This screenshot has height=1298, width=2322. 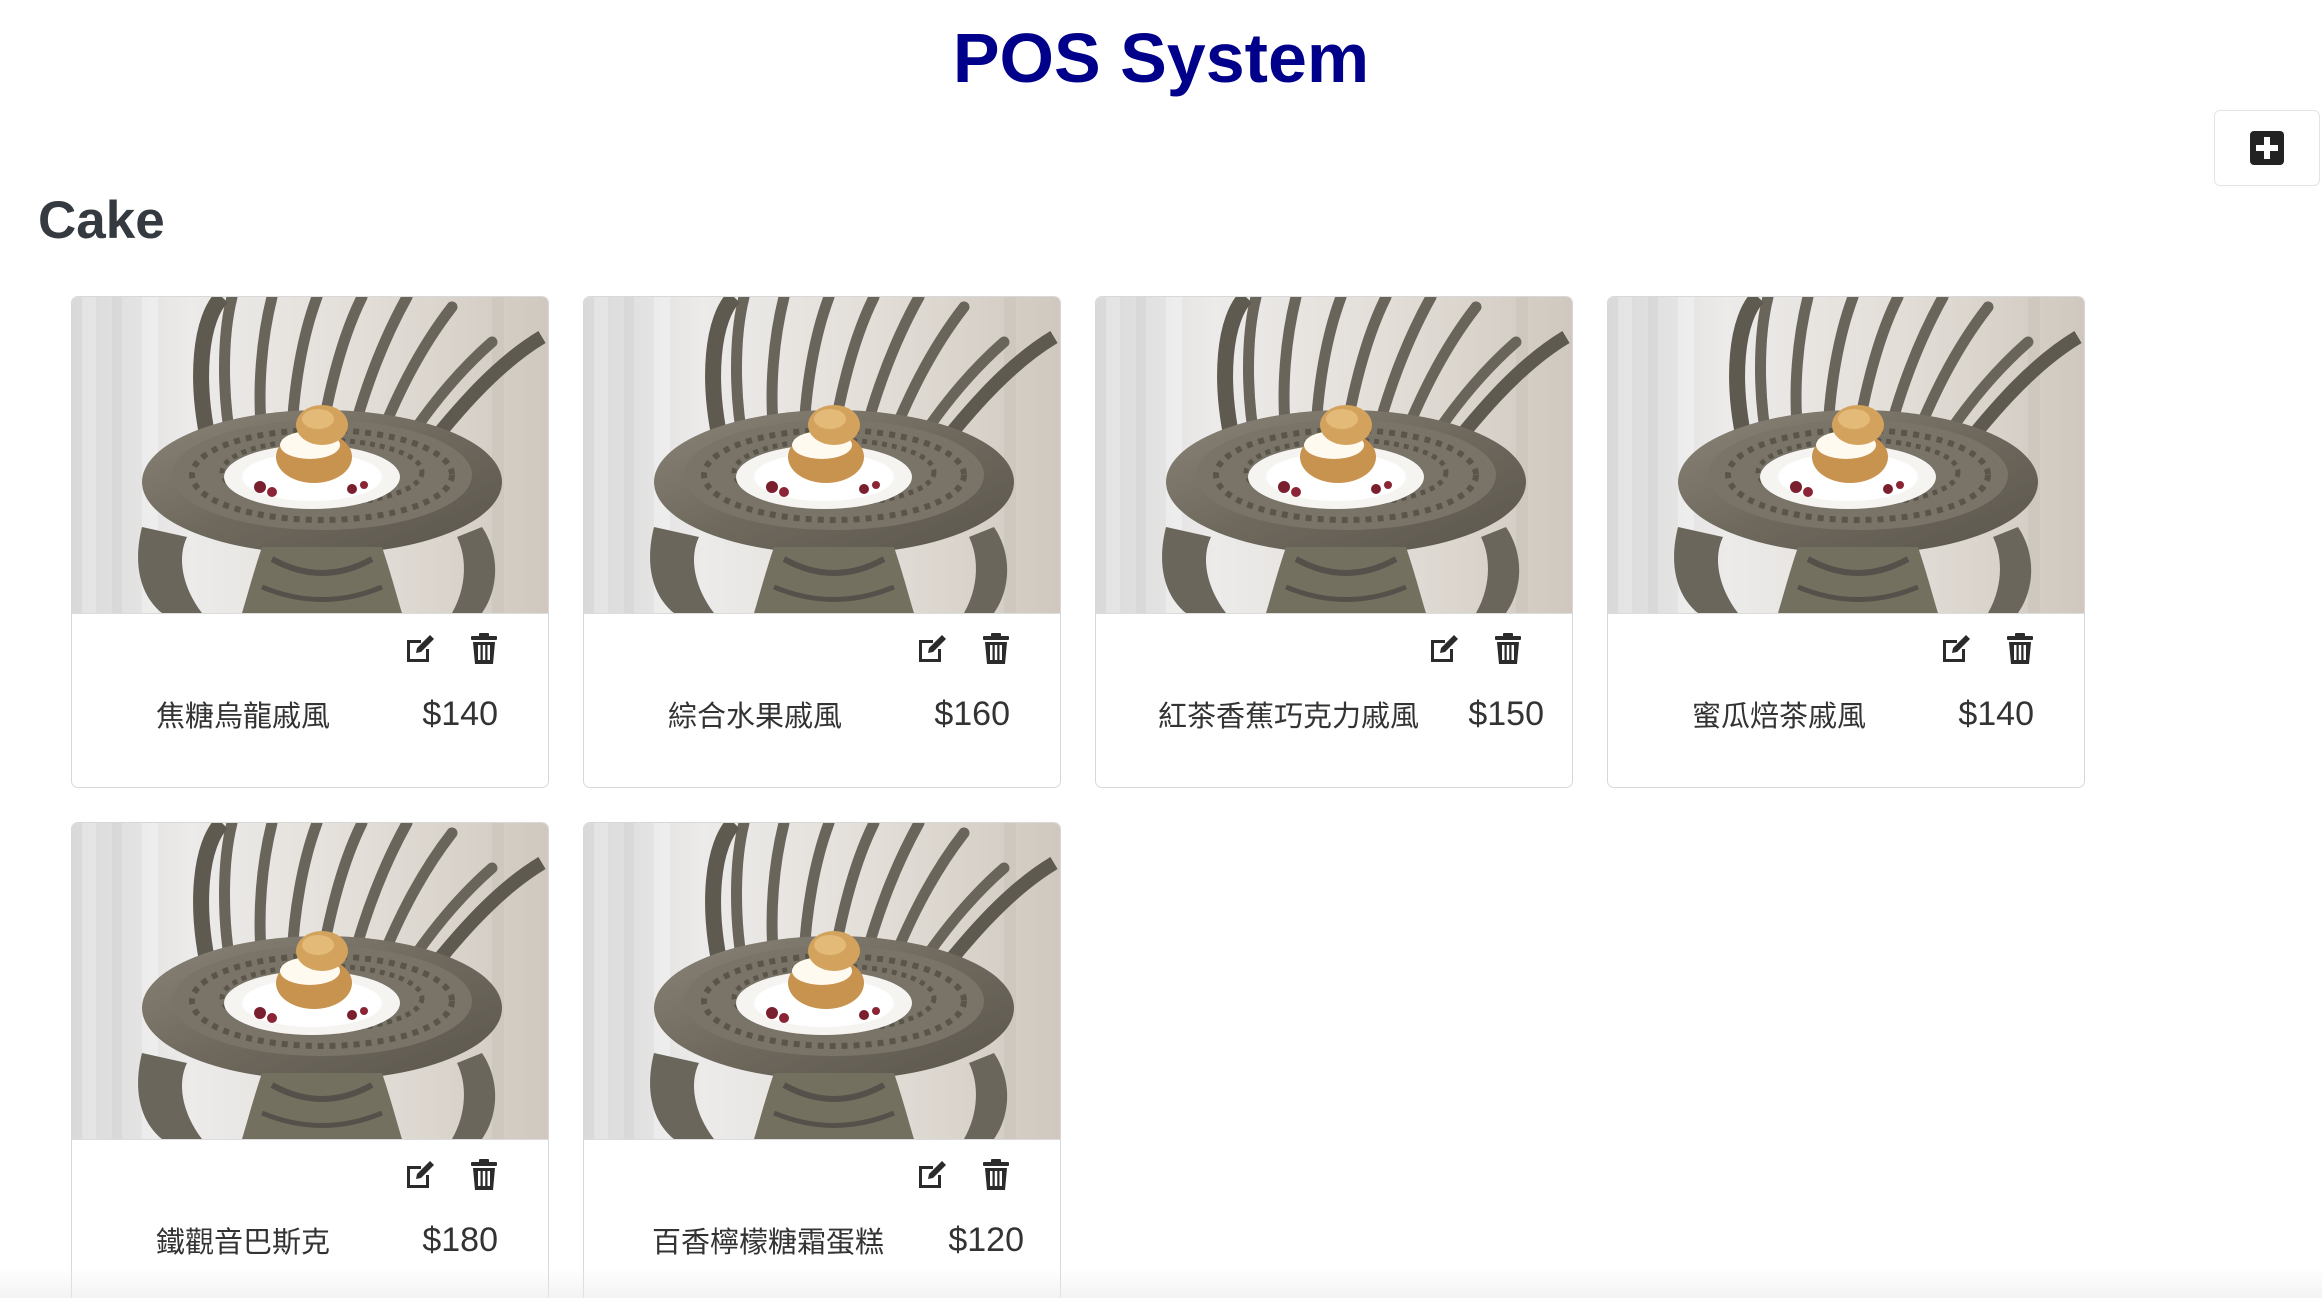 What do you see at coordinates (243, 716) in the screenshot?
I see `product-name: 焦糖烏龍戚風` at bounding box center [243, 716].